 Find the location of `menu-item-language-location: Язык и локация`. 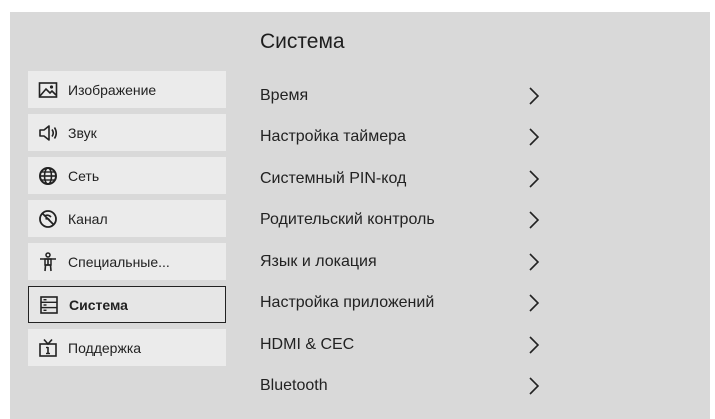

menu-item-language-location: Язык и локация is located at coordinates (410, 262).